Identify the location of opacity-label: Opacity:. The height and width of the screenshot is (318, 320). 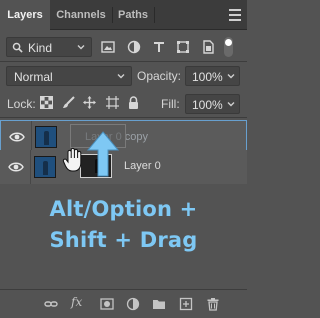
(159, 76).